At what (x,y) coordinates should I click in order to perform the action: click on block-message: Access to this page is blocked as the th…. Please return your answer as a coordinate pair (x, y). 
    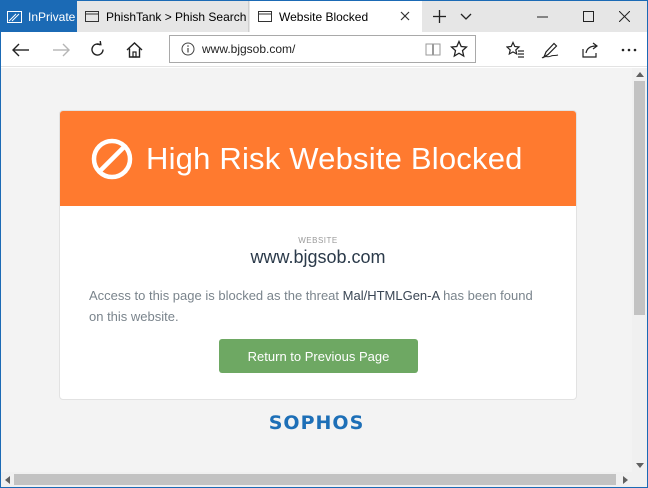
    Looking at the image, I should click on (319, 306).